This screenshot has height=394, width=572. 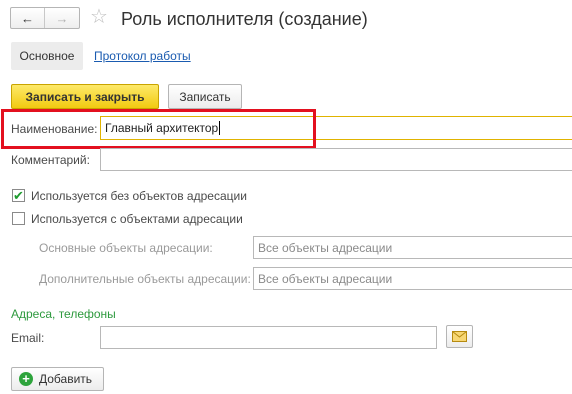 I want to click on comment-label: Комментарий:, so click(x=50, y=160).